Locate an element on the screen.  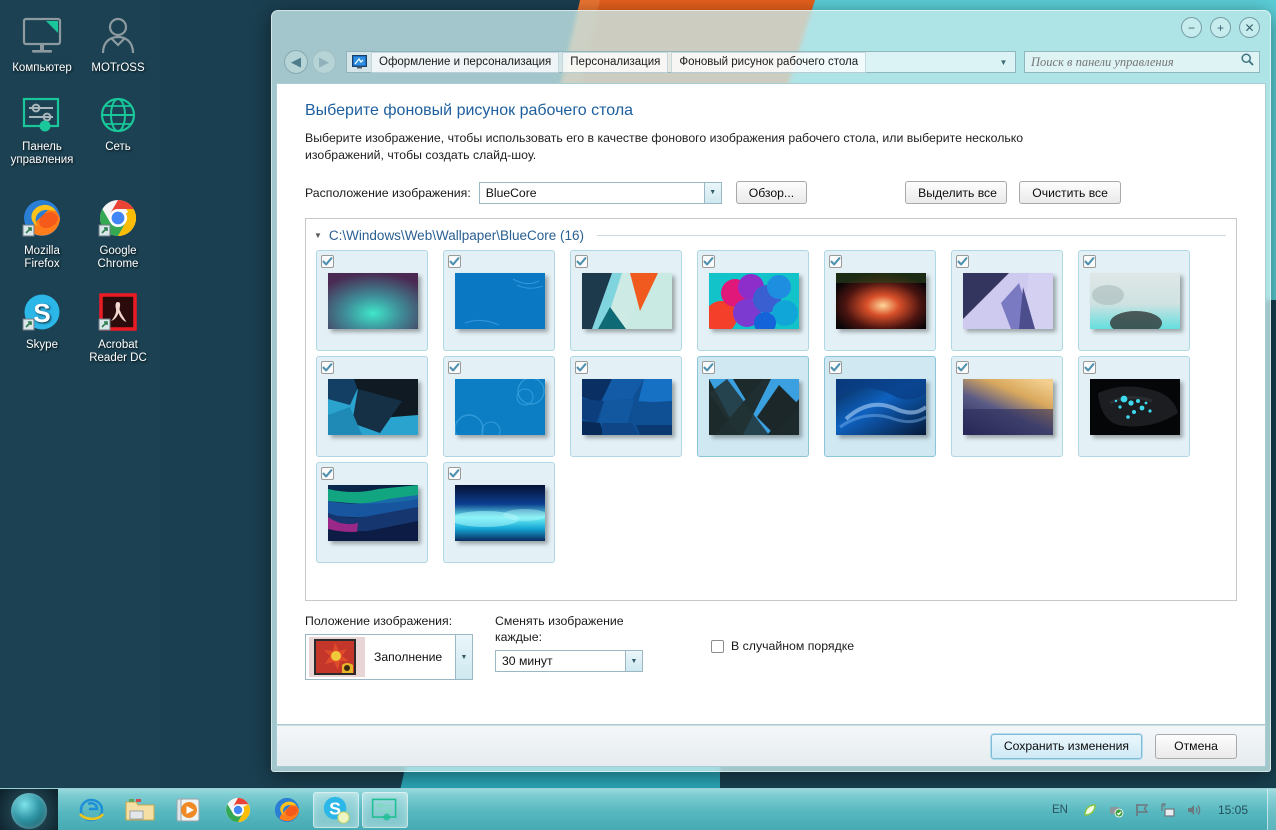
shuffle-checkbox is located at coordinates (717, 646).